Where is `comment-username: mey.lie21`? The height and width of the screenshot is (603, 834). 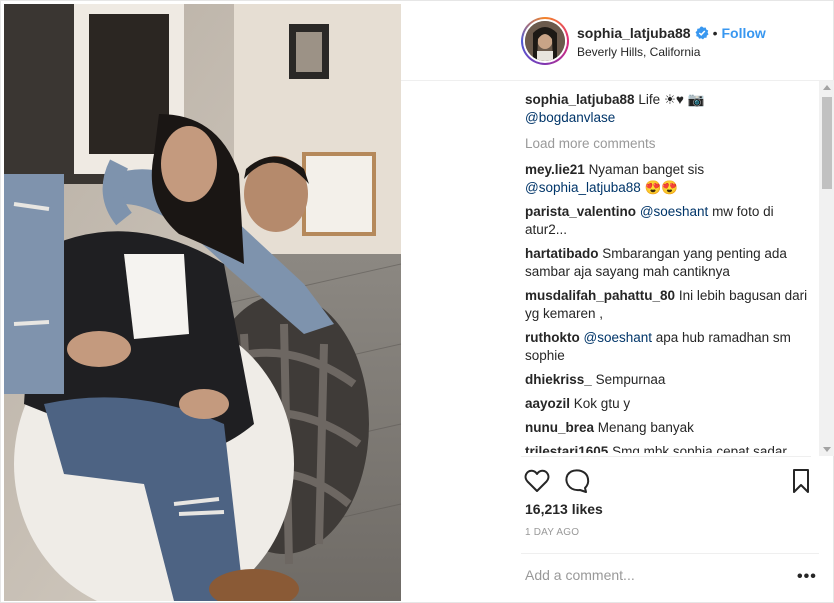 comment-username: mey.lie21 is located at coordinates (555, 169).